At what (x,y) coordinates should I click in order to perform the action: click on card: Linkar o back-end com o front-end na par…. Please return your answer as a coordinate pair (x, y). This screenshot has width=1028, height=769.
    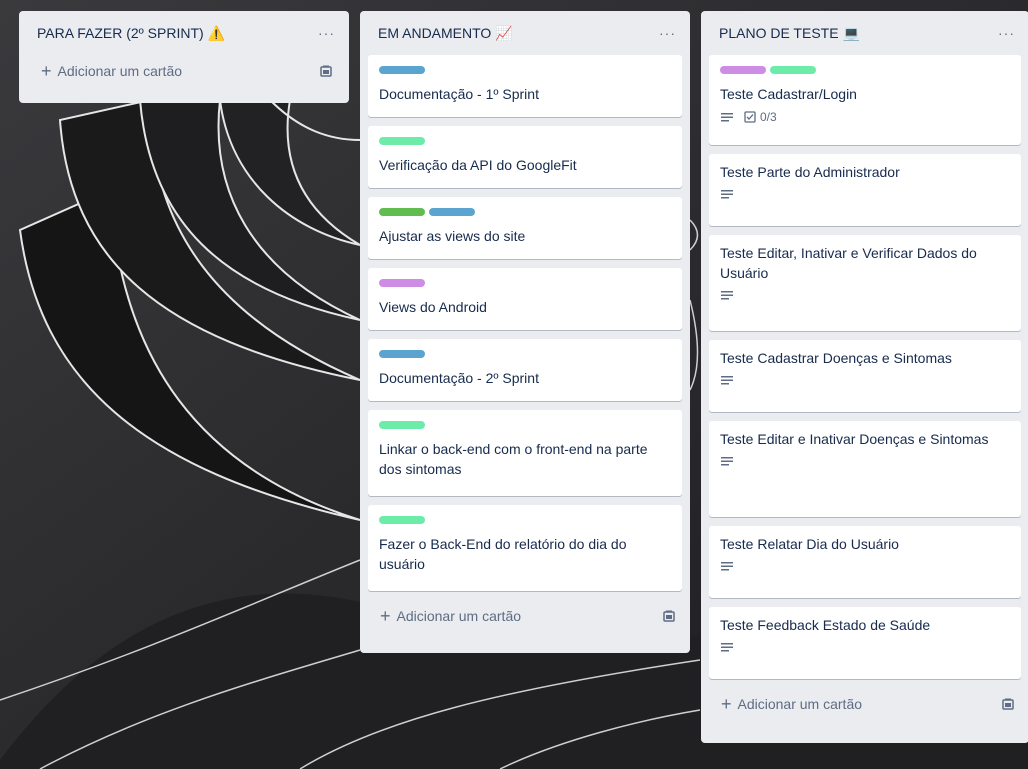
    Looking at the image, I should click on (525, 453).